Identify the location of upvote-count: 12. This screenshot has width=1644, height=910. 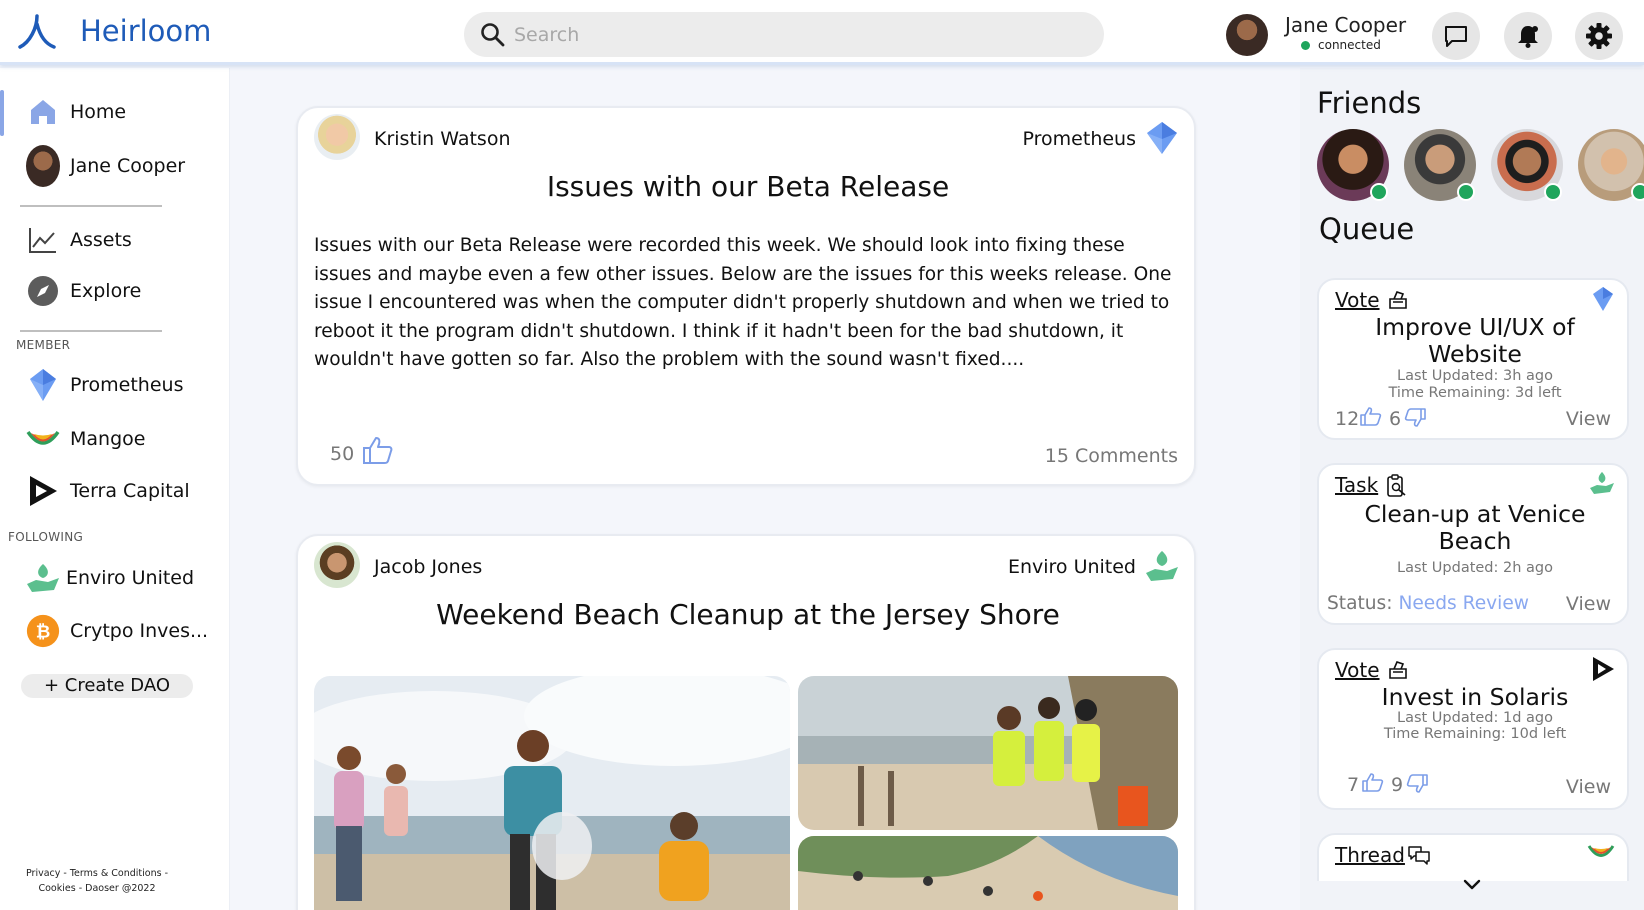
(1347, 419).